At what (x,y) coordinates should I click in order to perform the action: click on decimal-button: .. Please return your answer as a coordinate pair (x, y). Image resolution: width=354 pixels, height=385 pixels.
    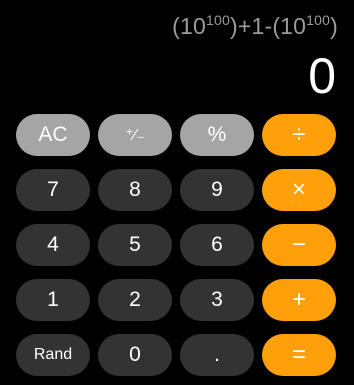
    Looking at the image, I should click on (217, 355).